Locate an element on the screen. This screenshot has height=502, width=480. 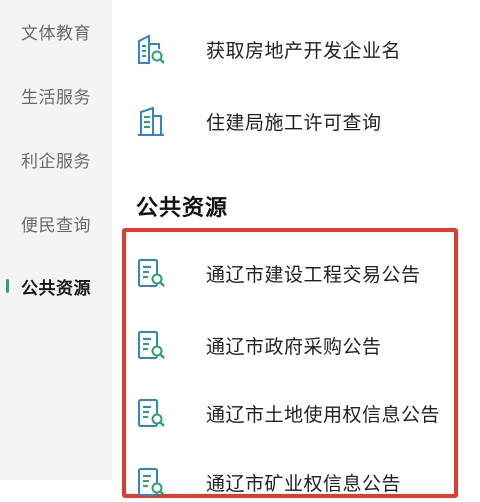
link-real-estate-company: 获取房地产开发企业名 is located at coordinates (304, 49).